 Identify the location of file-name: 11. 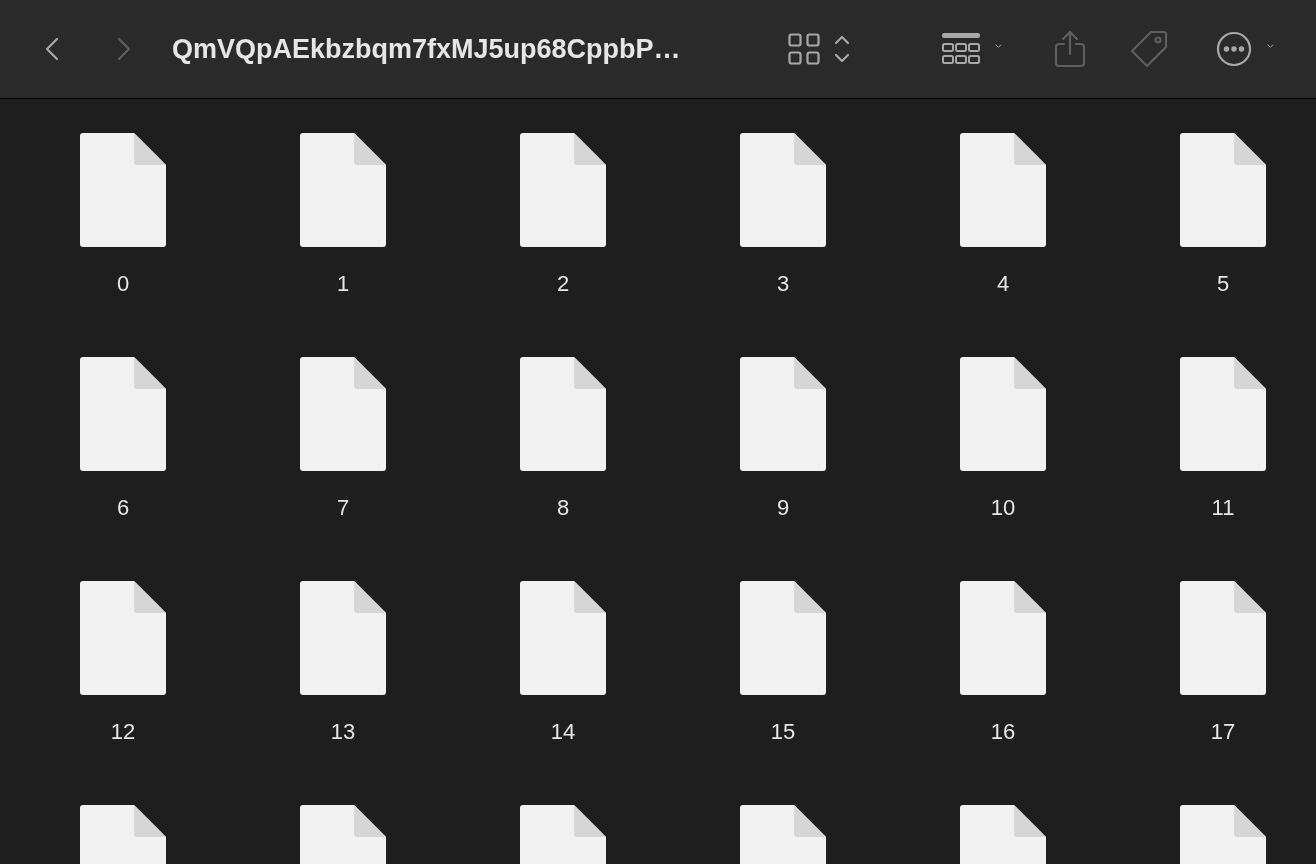
(1223, 508).